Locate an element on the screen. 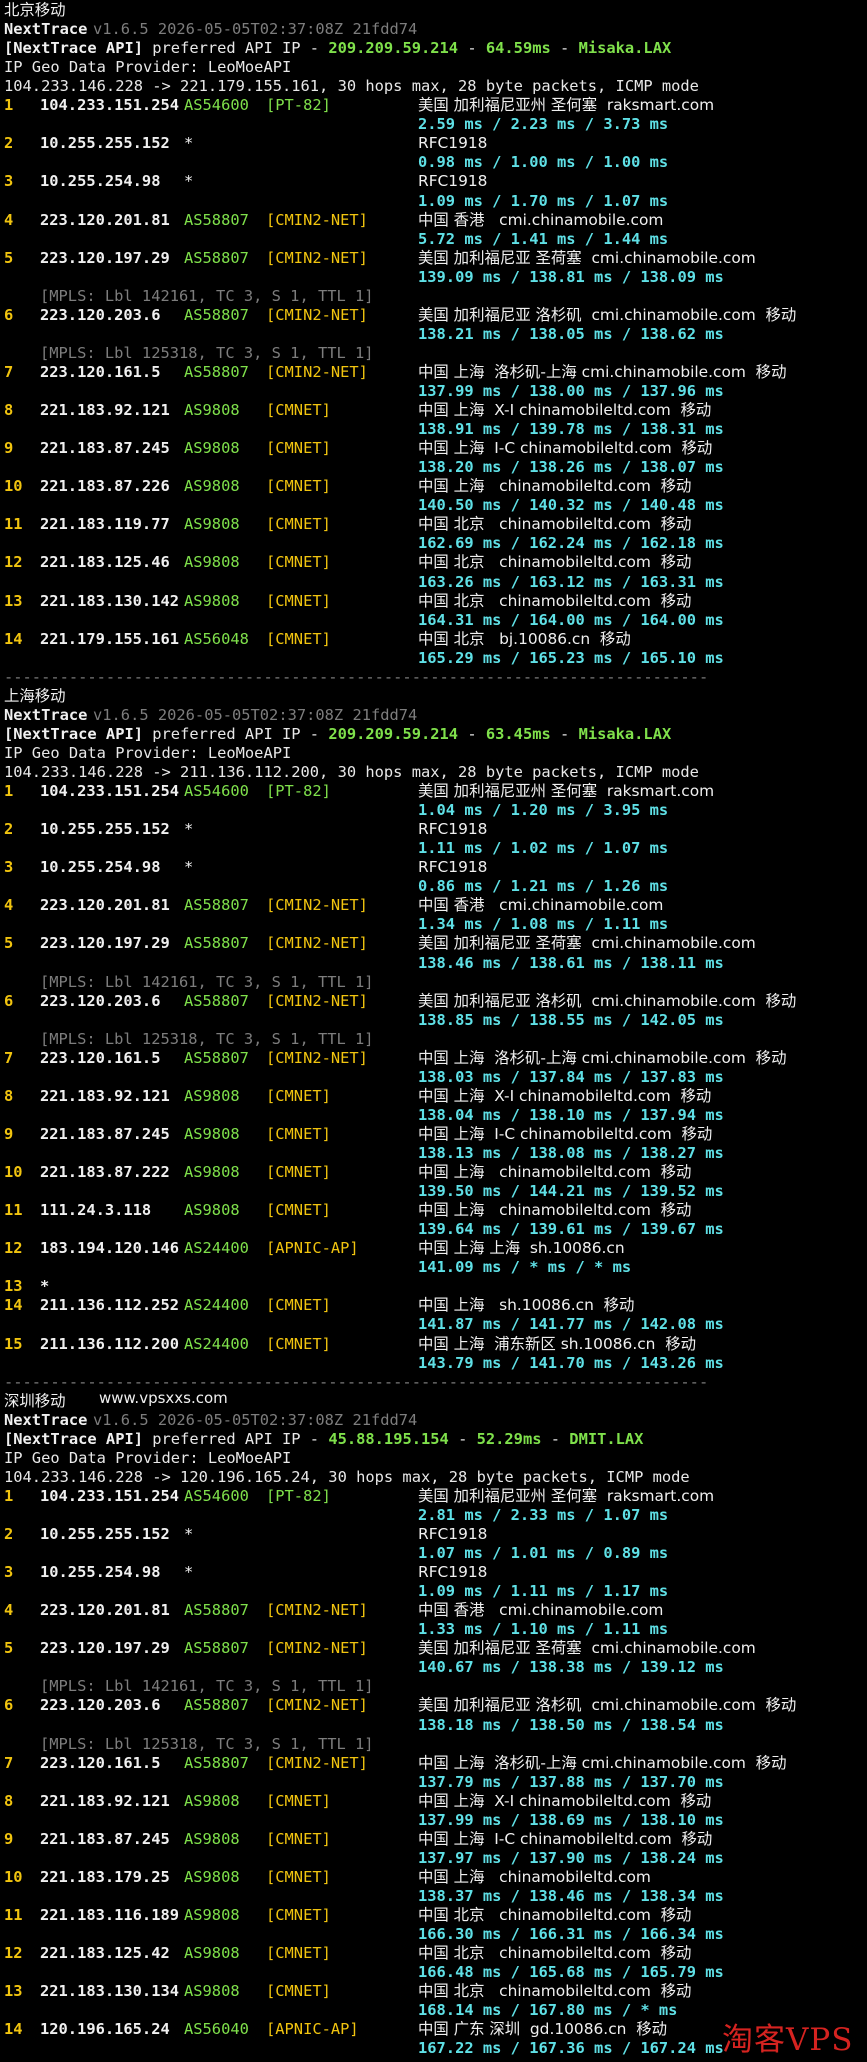 This screenshot has height=2062, width=867. api-node: Misaka.LAX is located at coordinates (625, 48).